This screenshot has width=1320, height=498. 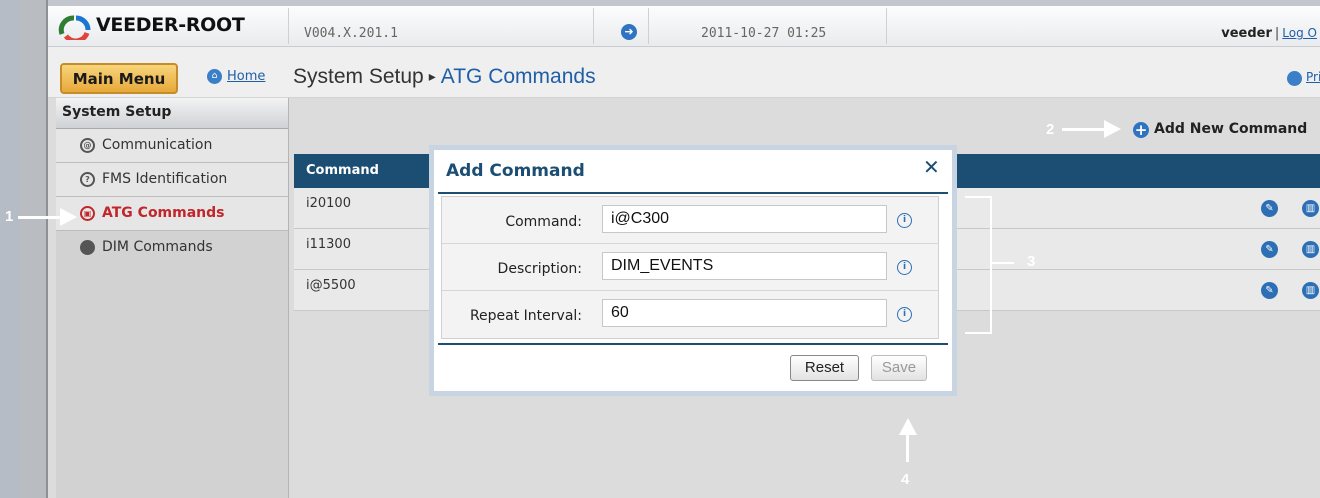 What do you see at coordinates (744, 219) in the screenshot?
I see `command-input` at bounding box center [744, 219].